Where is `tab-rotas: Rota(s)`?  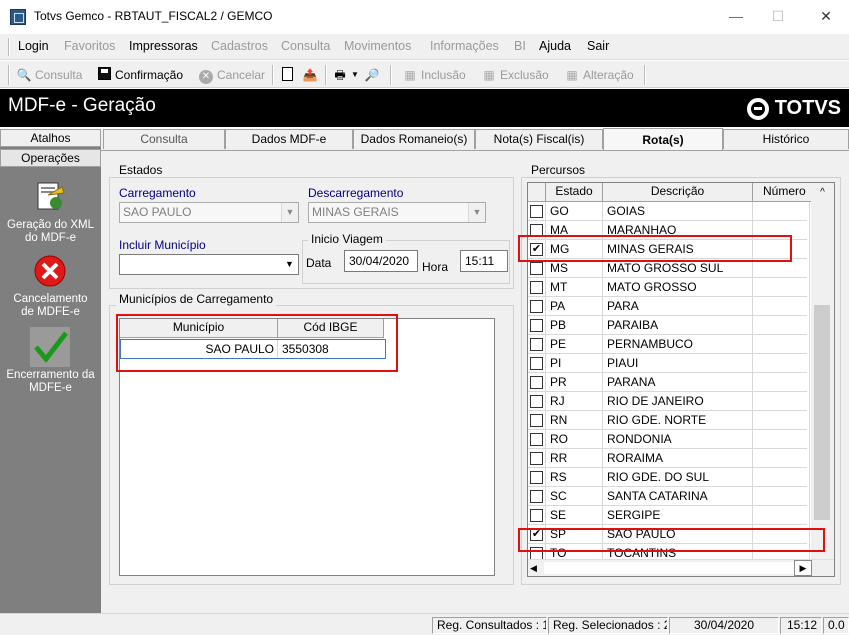
tab-rotas: Rota(s) is located at coordinates (663, 139).